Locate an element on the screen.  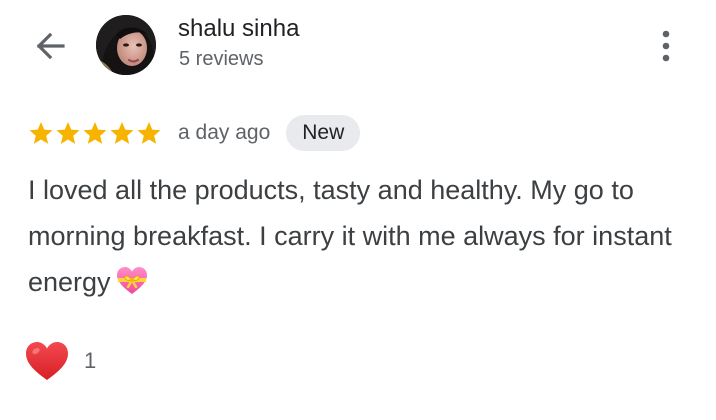
reviewer-photo is located at coordinates (126, 45).